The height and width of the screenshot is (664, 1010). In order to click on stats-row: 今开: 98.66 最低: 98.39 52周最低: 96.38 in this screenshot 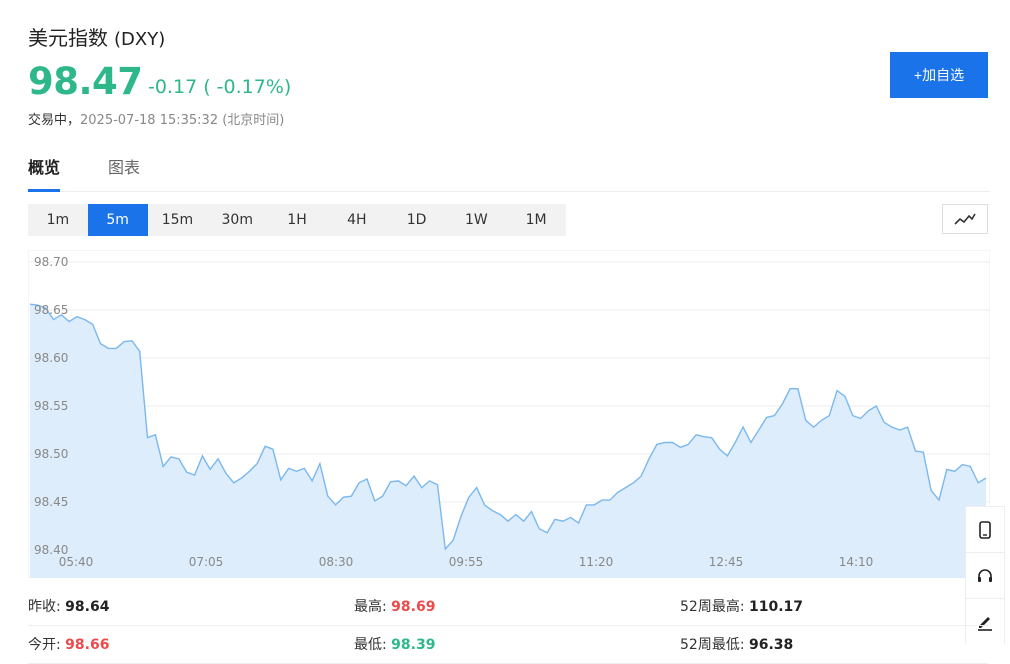, I will do `click(508, 645)`.